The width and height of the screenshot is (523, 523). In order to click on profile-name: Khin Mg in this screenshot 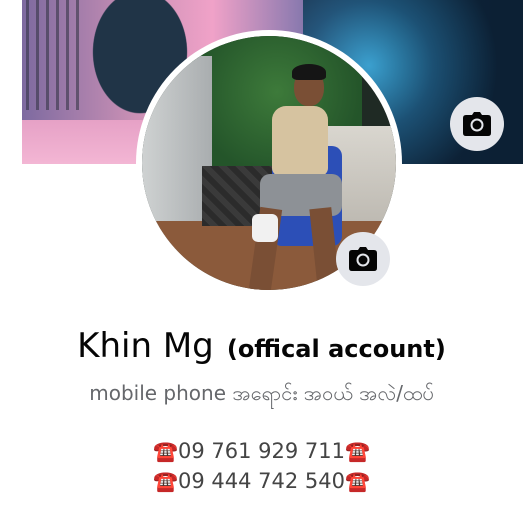, I will do `click(145, 346)`.